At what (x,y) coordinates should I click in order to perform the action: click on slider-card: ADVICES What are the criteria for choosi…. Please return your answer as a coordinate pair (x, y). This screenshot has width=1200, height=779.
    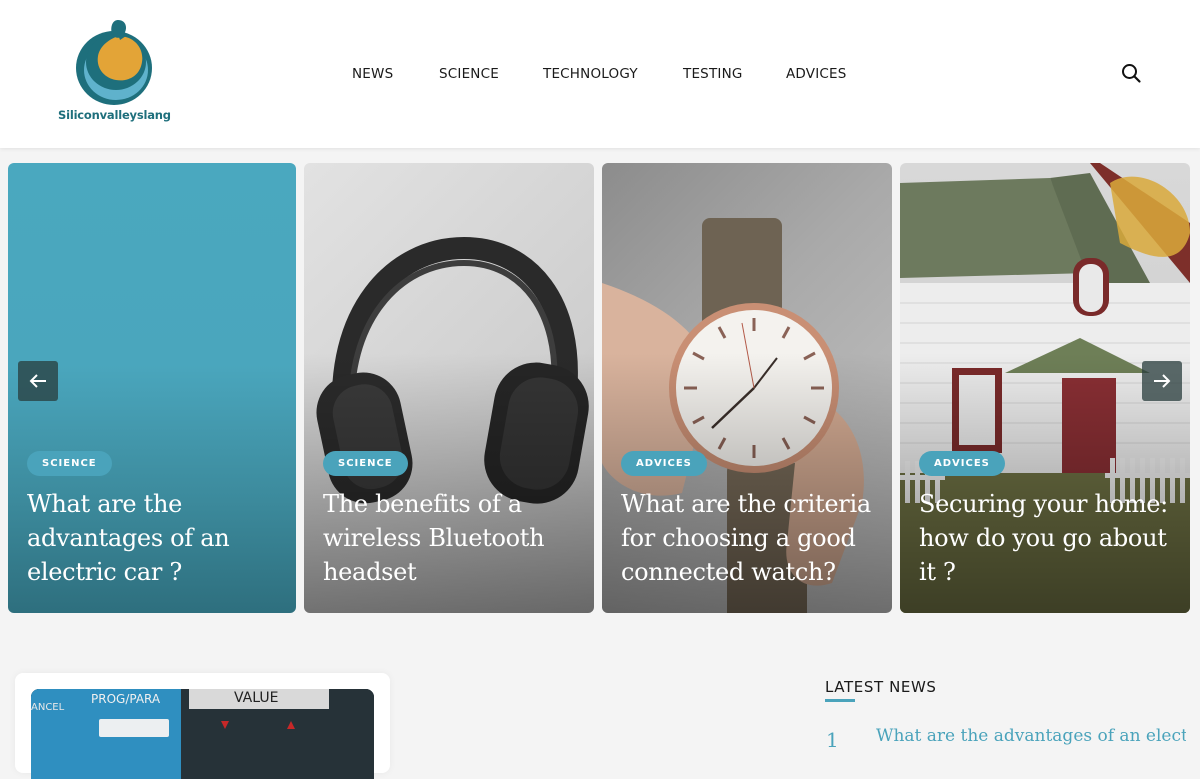
    Looking at the image, I should click on (747, 388).